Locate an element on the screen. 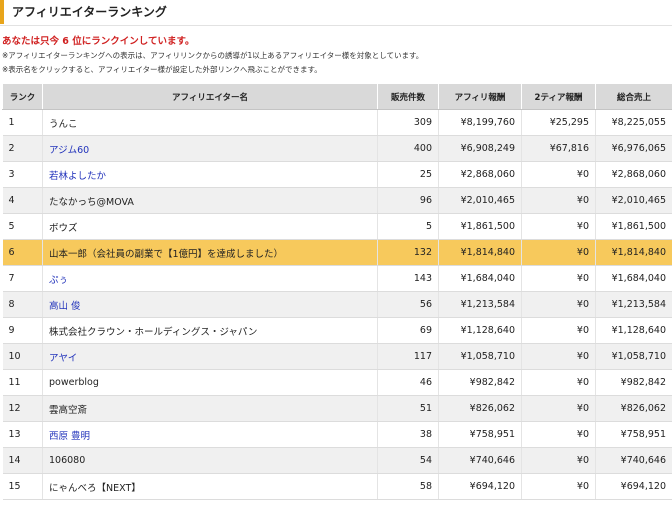  table-row: 2 アジム60 400 ¥6,908,249 ¥67,816 ¥6,976,065 is located at coordinates (337, 148).